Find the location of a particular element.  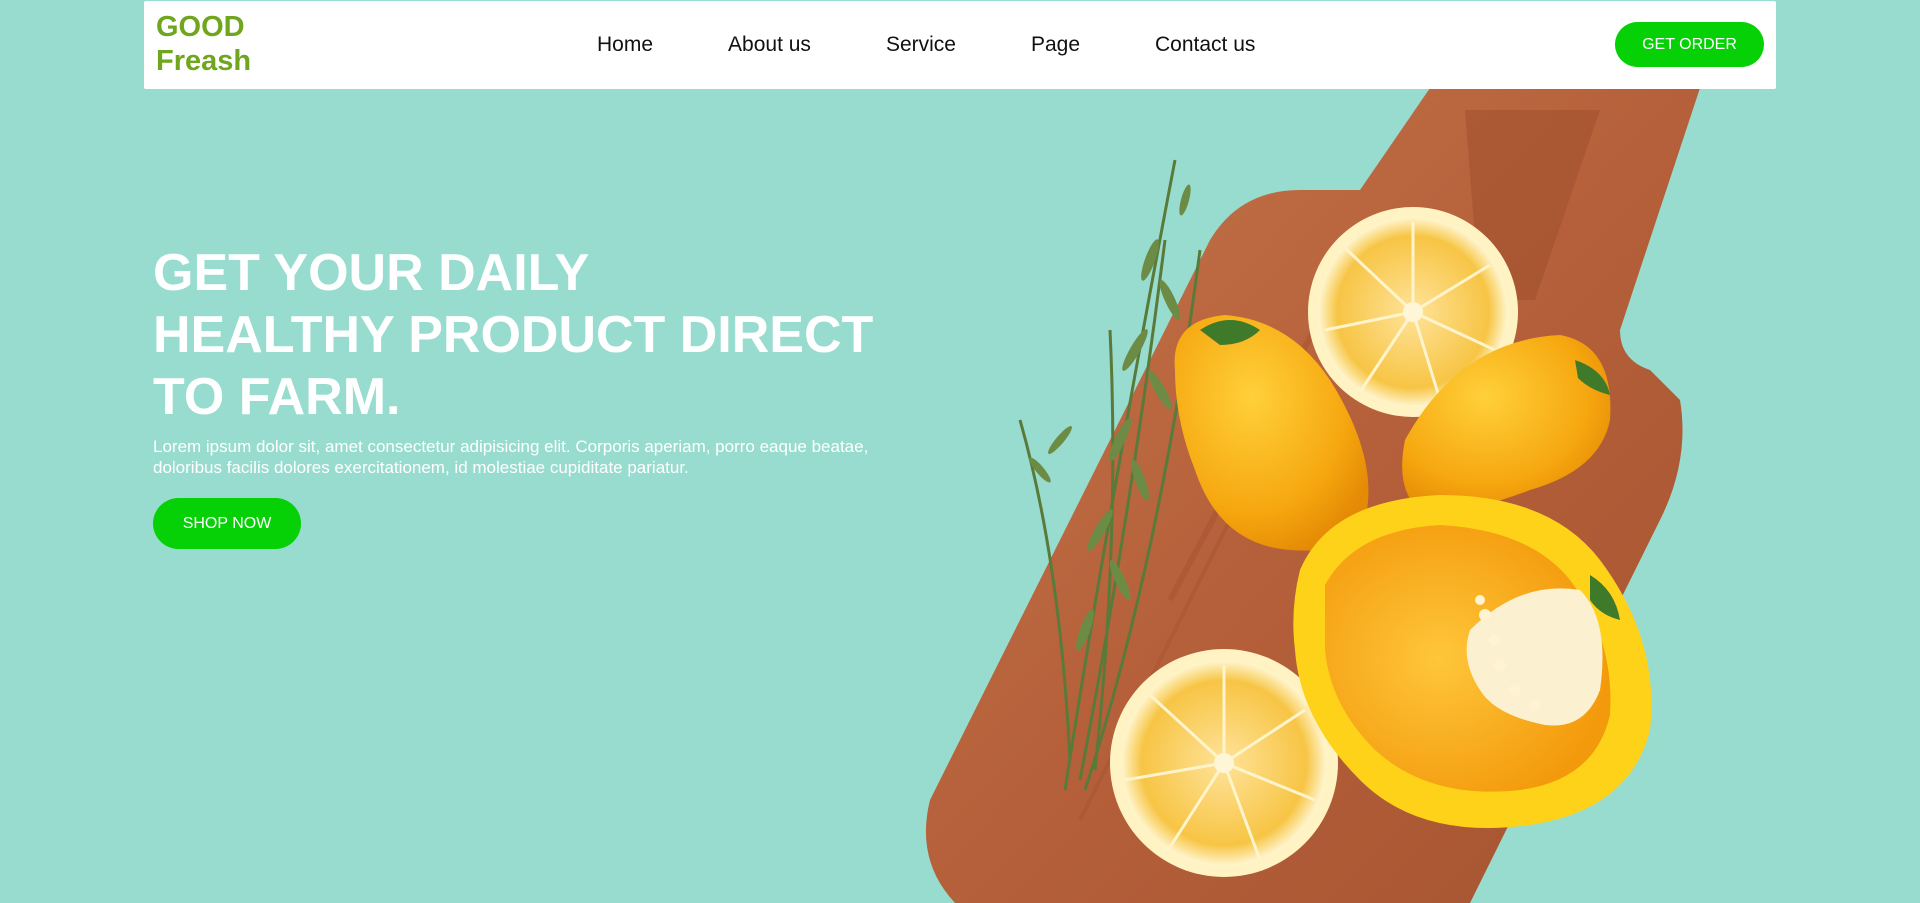

hero-headline-line: HEALTHY PRODUCT DIRECT is located at coordinates (513, 335).